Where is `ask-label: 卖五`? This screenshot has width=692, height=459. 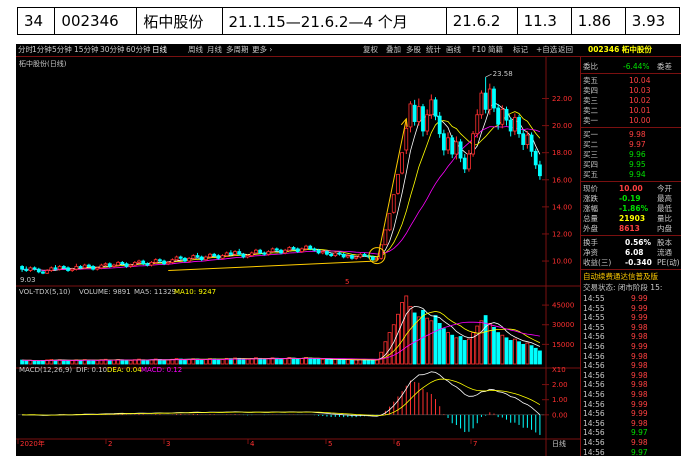
ask-label: 卖五 is located at coordinates (590, 80).